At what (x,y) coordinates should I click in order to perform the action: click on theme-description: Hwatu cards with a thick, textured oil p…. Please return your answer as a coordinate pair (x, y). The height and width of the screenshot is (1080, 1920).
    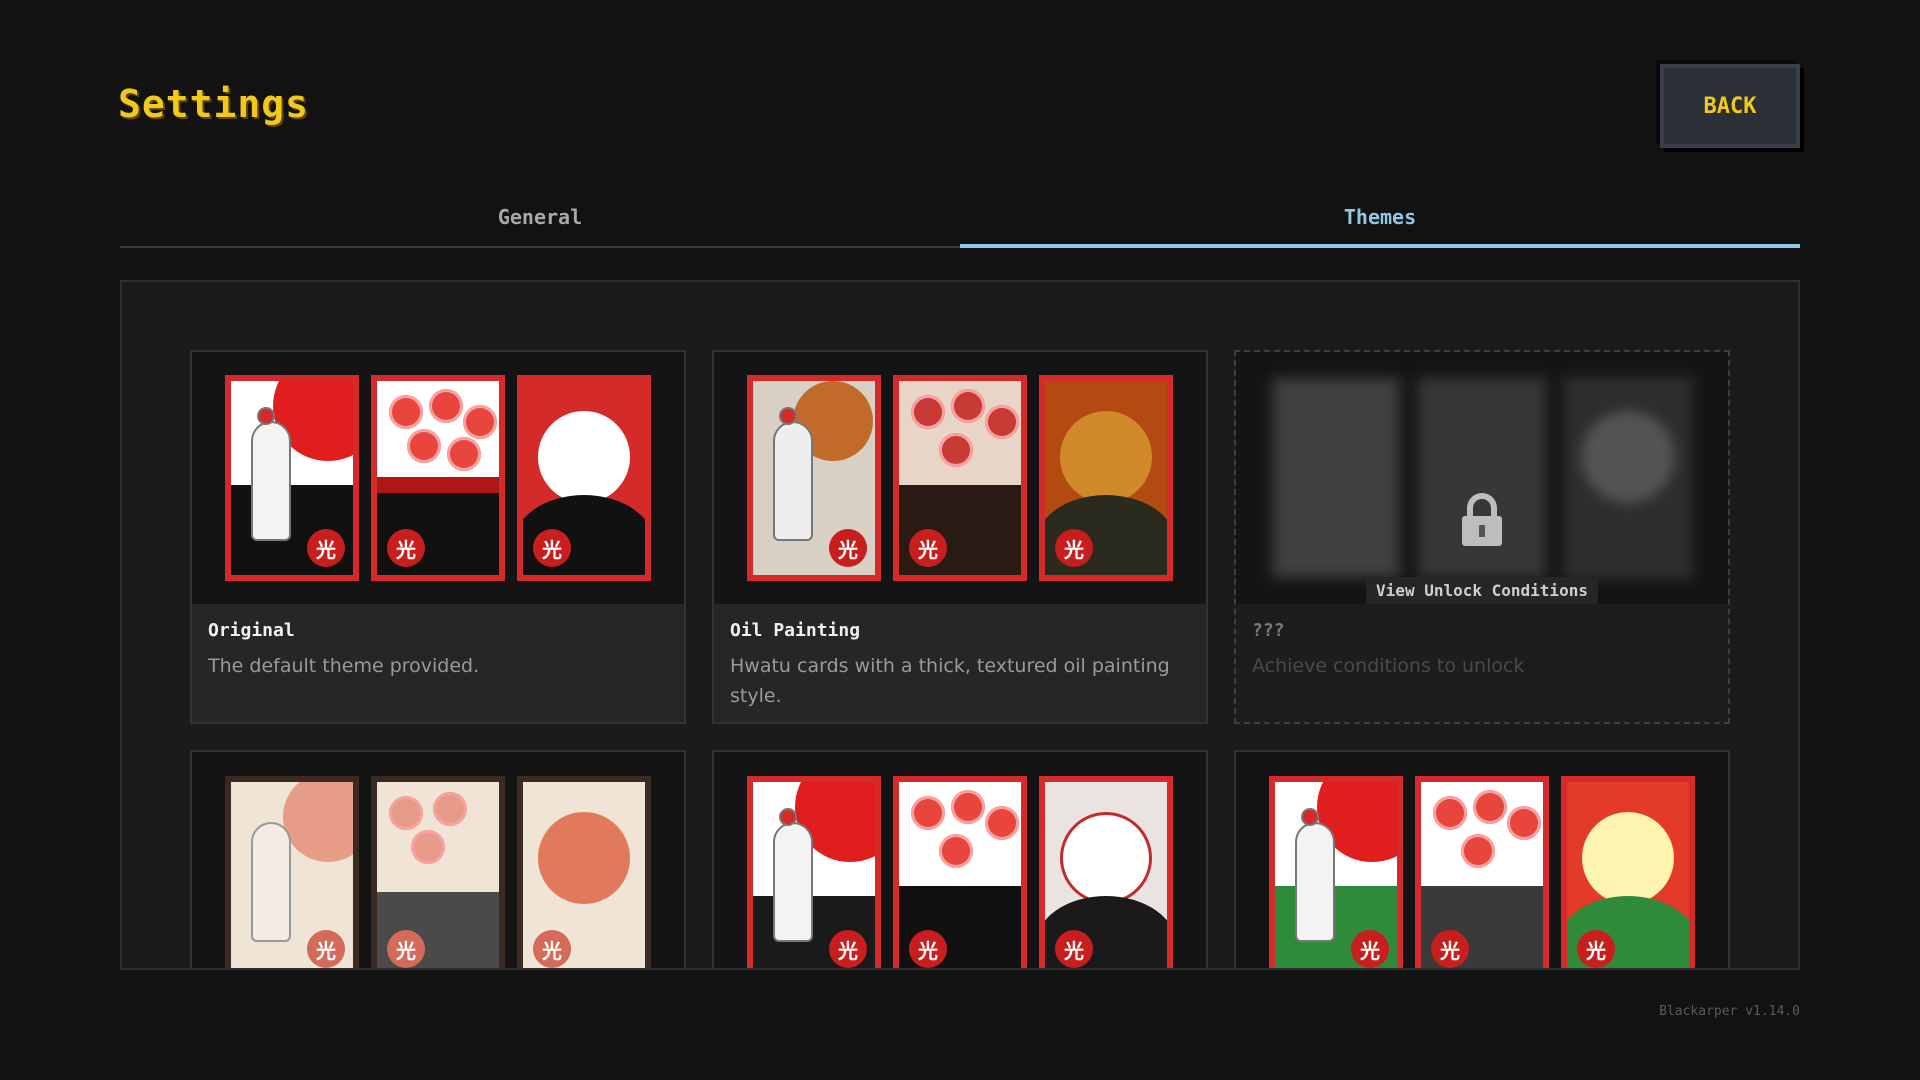
    Looking at the image, I should click on (950, 681).